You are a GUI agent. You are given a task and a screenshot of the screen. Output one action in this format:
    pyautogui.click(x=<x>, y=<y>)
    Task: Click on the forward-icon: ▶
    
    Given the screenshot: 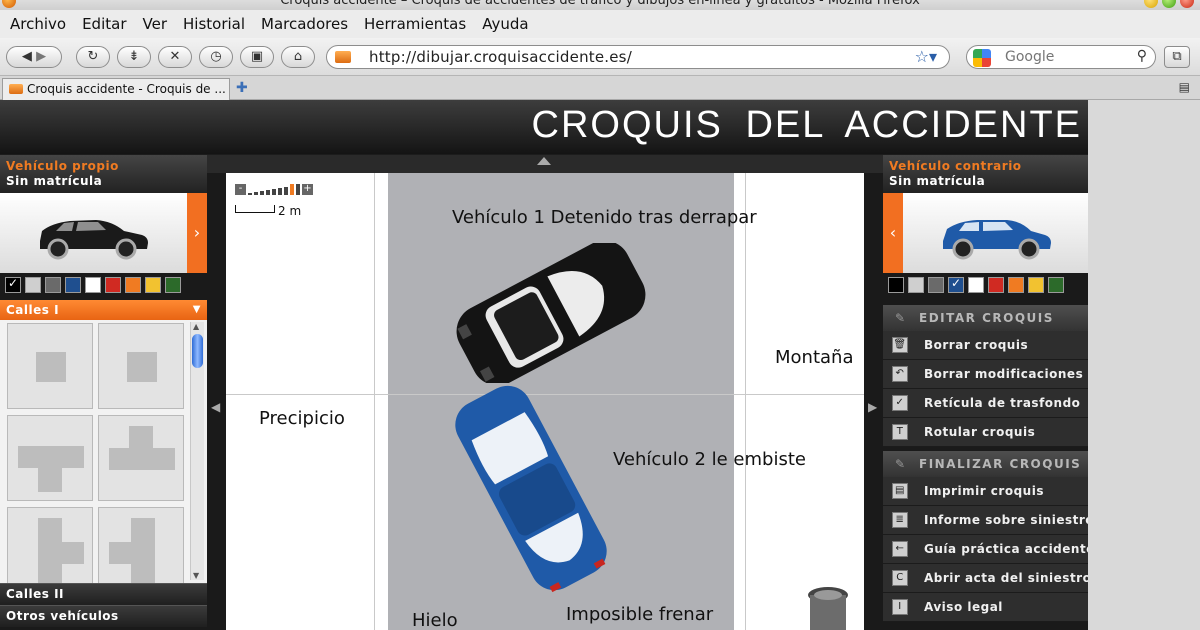 What is the action you would take?
    pyautogui.click(x=41, y=56)
    